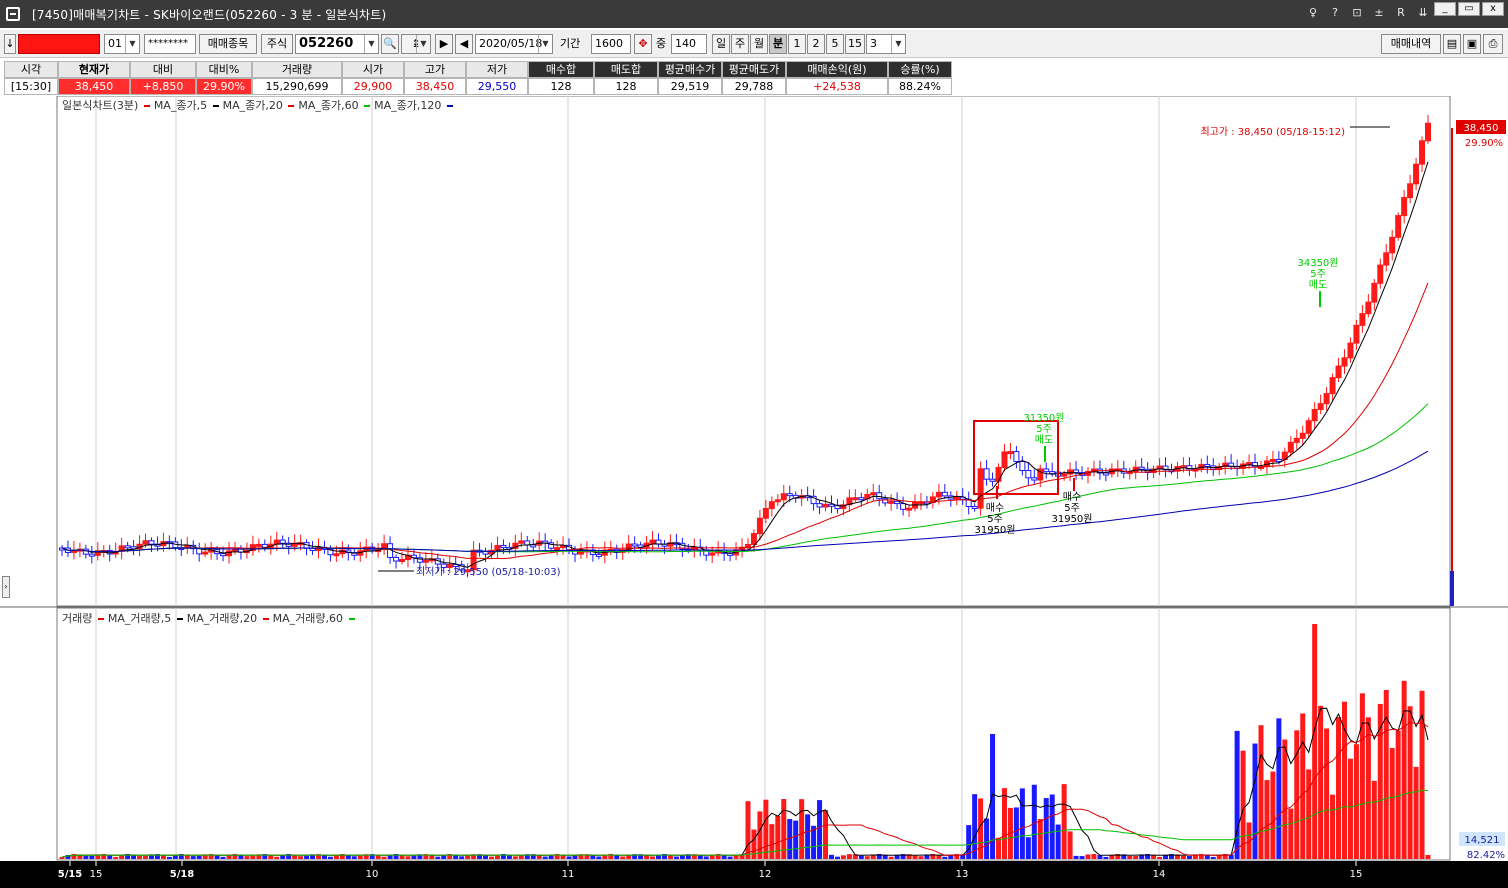 Image resolution: width=1508 pixels, height=888 pixels. I want to click on search-icon: 🔍, so click(390, 44).